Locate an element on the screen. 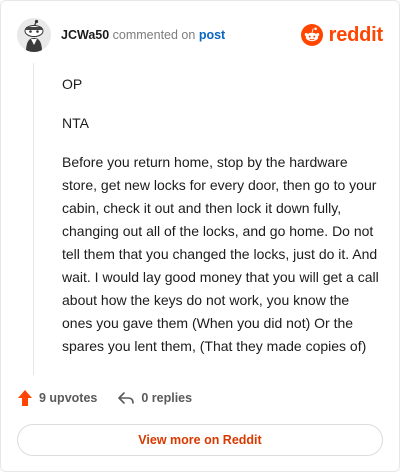  view-more-button: View more on Reddit is located at coordinates (200, 440).